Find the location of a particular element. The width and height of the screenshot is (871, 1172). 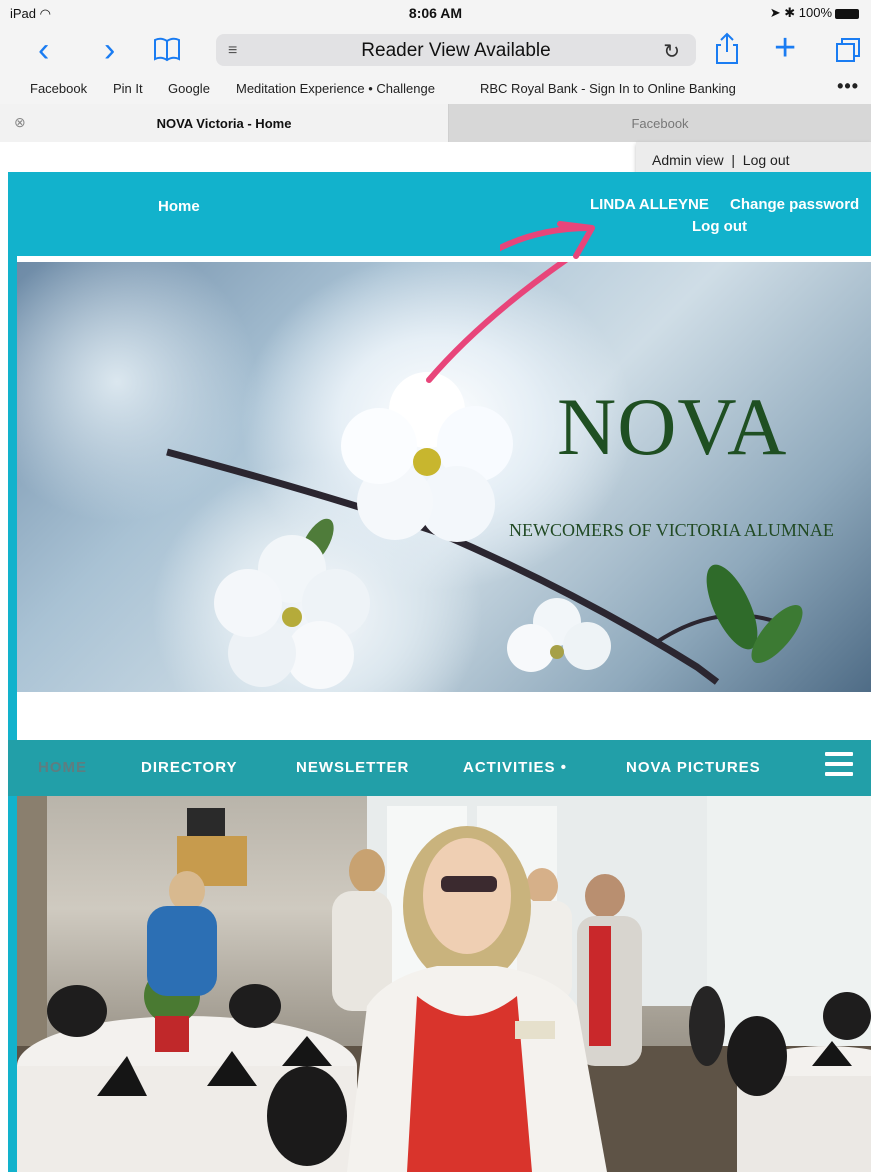

nav-nova-pictures: NOVA PICTURES is located at coordinates (693, 767).